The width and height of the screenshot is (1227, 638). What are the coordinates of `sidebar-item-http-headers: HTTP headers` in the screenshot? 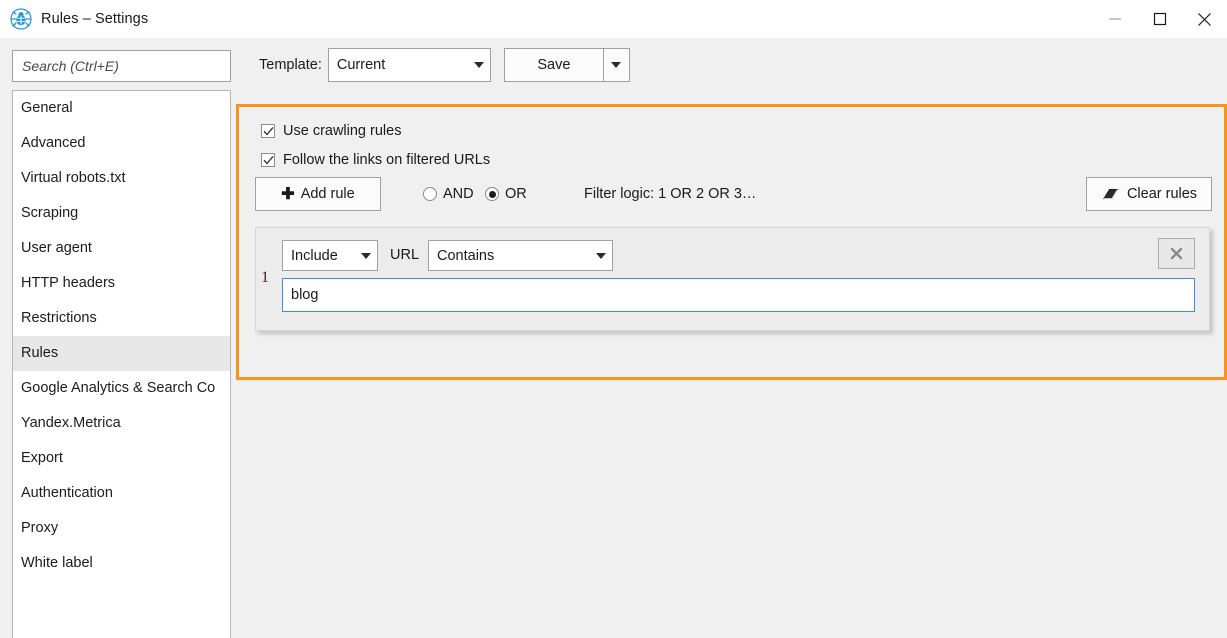 It's located at (121, 283).